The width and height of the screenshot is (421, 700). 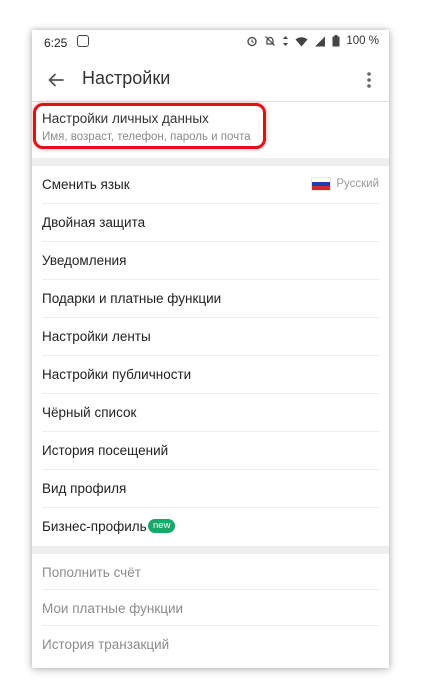 I want to click on status-icons: 100 %, so click(x=312, y=41).